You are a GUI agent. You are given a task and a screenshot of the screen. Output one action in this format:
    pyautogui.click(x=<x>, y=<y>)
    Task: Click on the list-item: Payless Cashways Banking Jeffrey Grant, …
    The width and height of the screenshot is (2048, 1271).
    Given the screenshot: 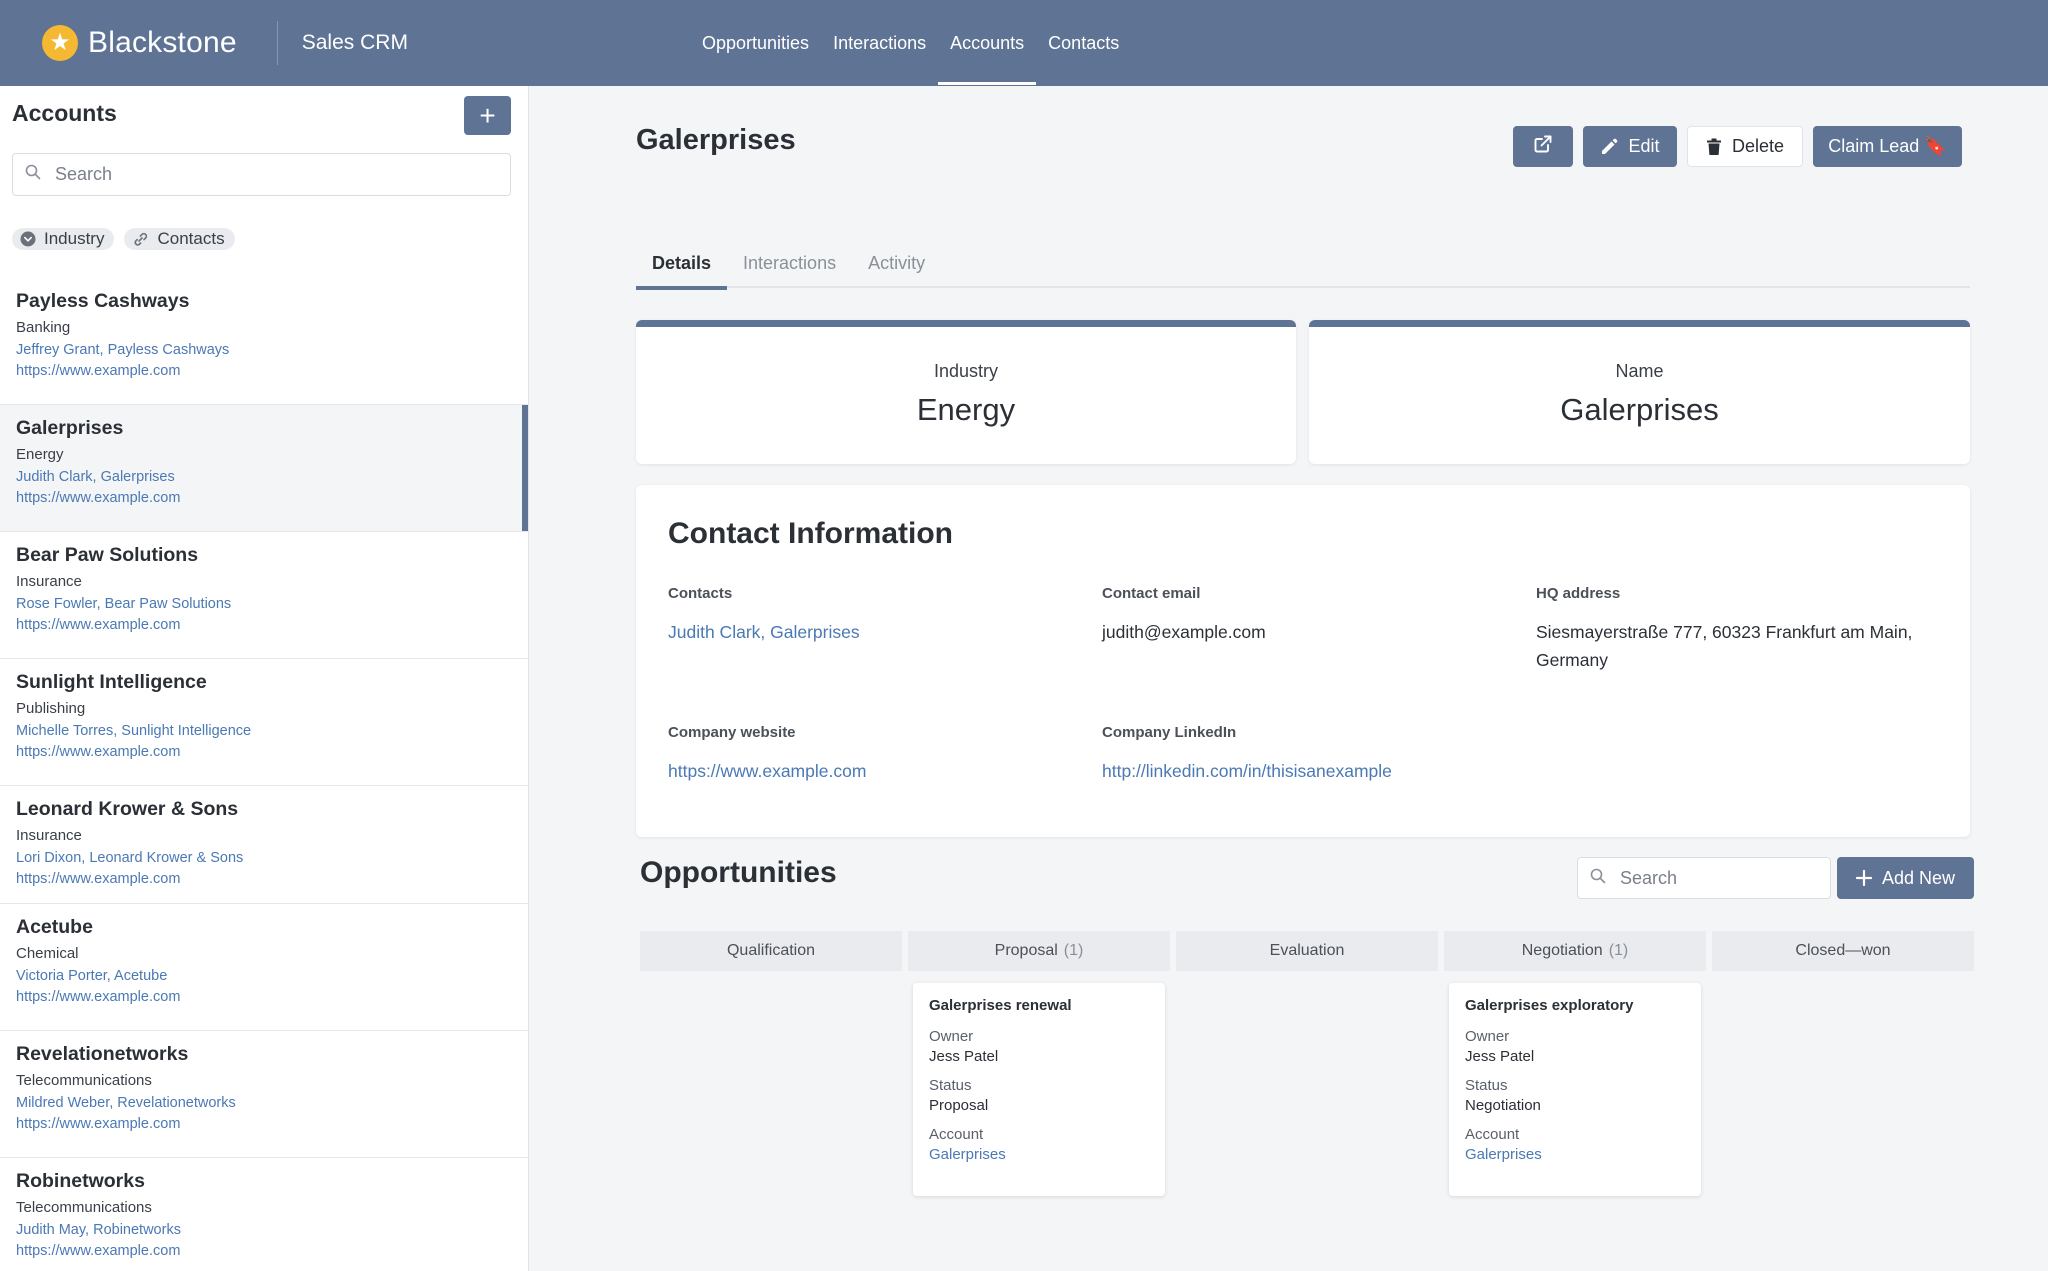 What is the action you would take?
    pyautogui.click(x=264, y=341)
    